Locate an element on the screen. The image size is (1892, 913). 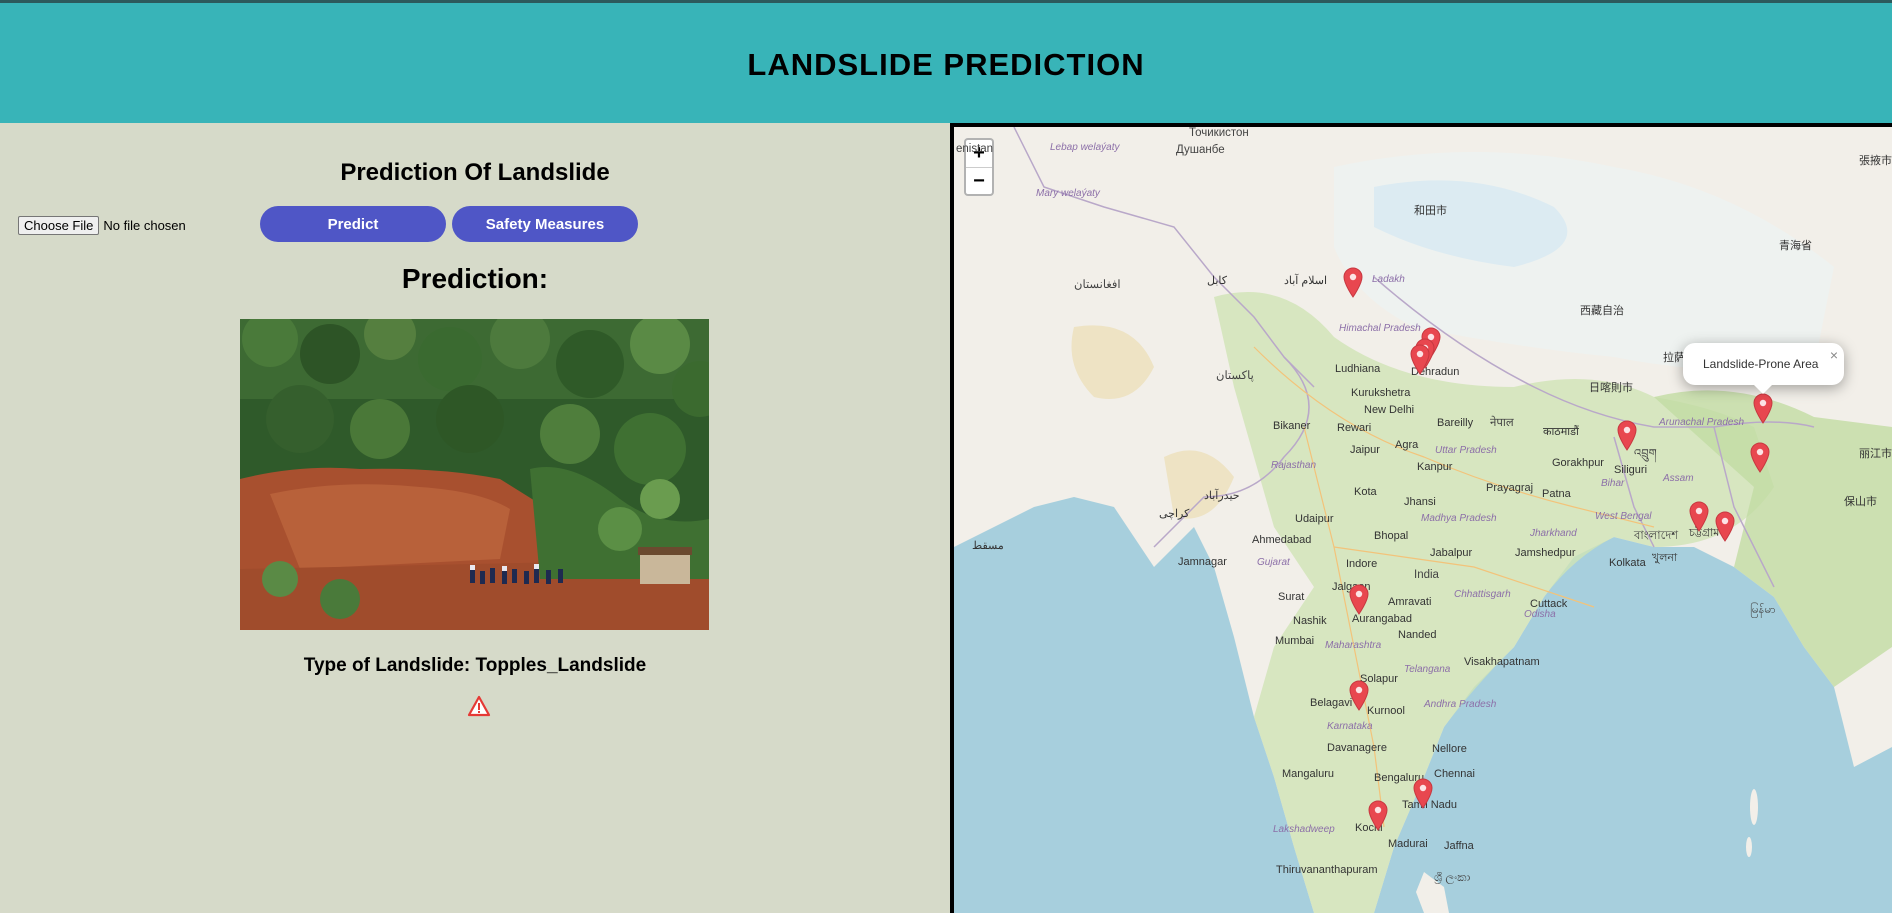
map-label: Madhya Pradesh is located at coordinates (1459, 518).